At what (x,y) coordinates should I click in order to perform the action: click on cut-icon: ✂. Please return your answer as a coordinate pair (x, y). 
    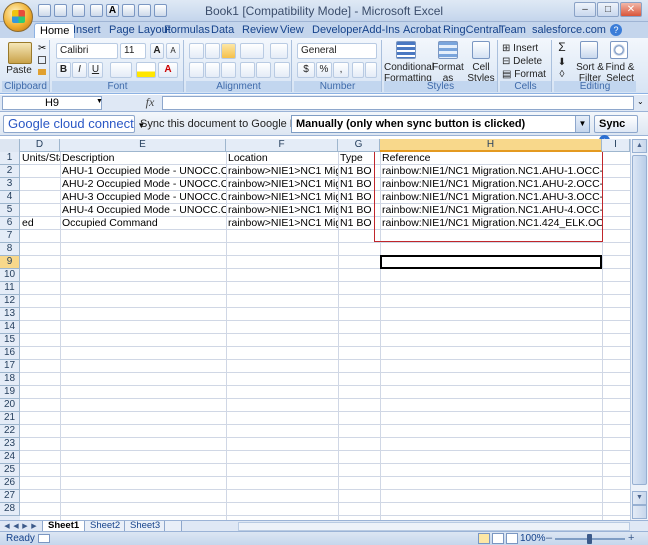
    Looking at the image, I should click on (42, 48).